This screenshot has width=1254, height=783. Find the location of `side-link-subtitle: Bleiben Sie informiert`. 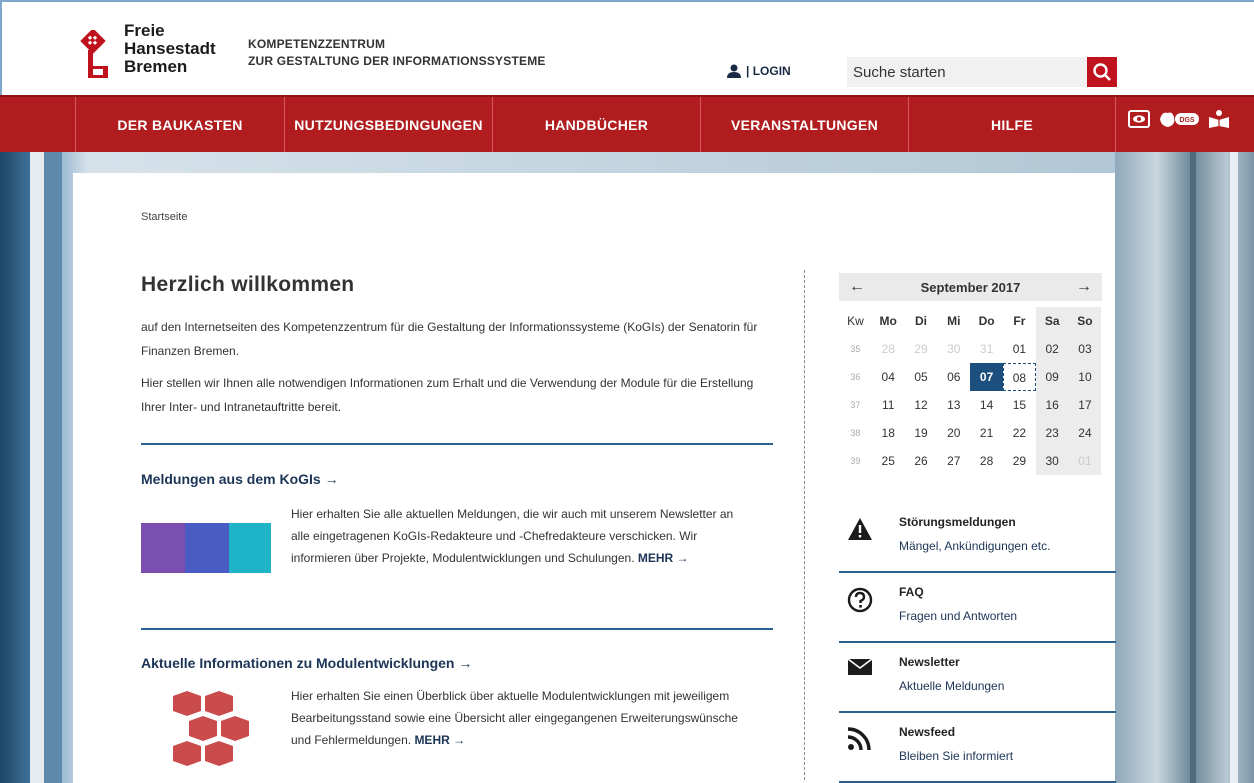

side-link-subtitle: Bleiben Sie informiert is located at coordinates (956, 756).